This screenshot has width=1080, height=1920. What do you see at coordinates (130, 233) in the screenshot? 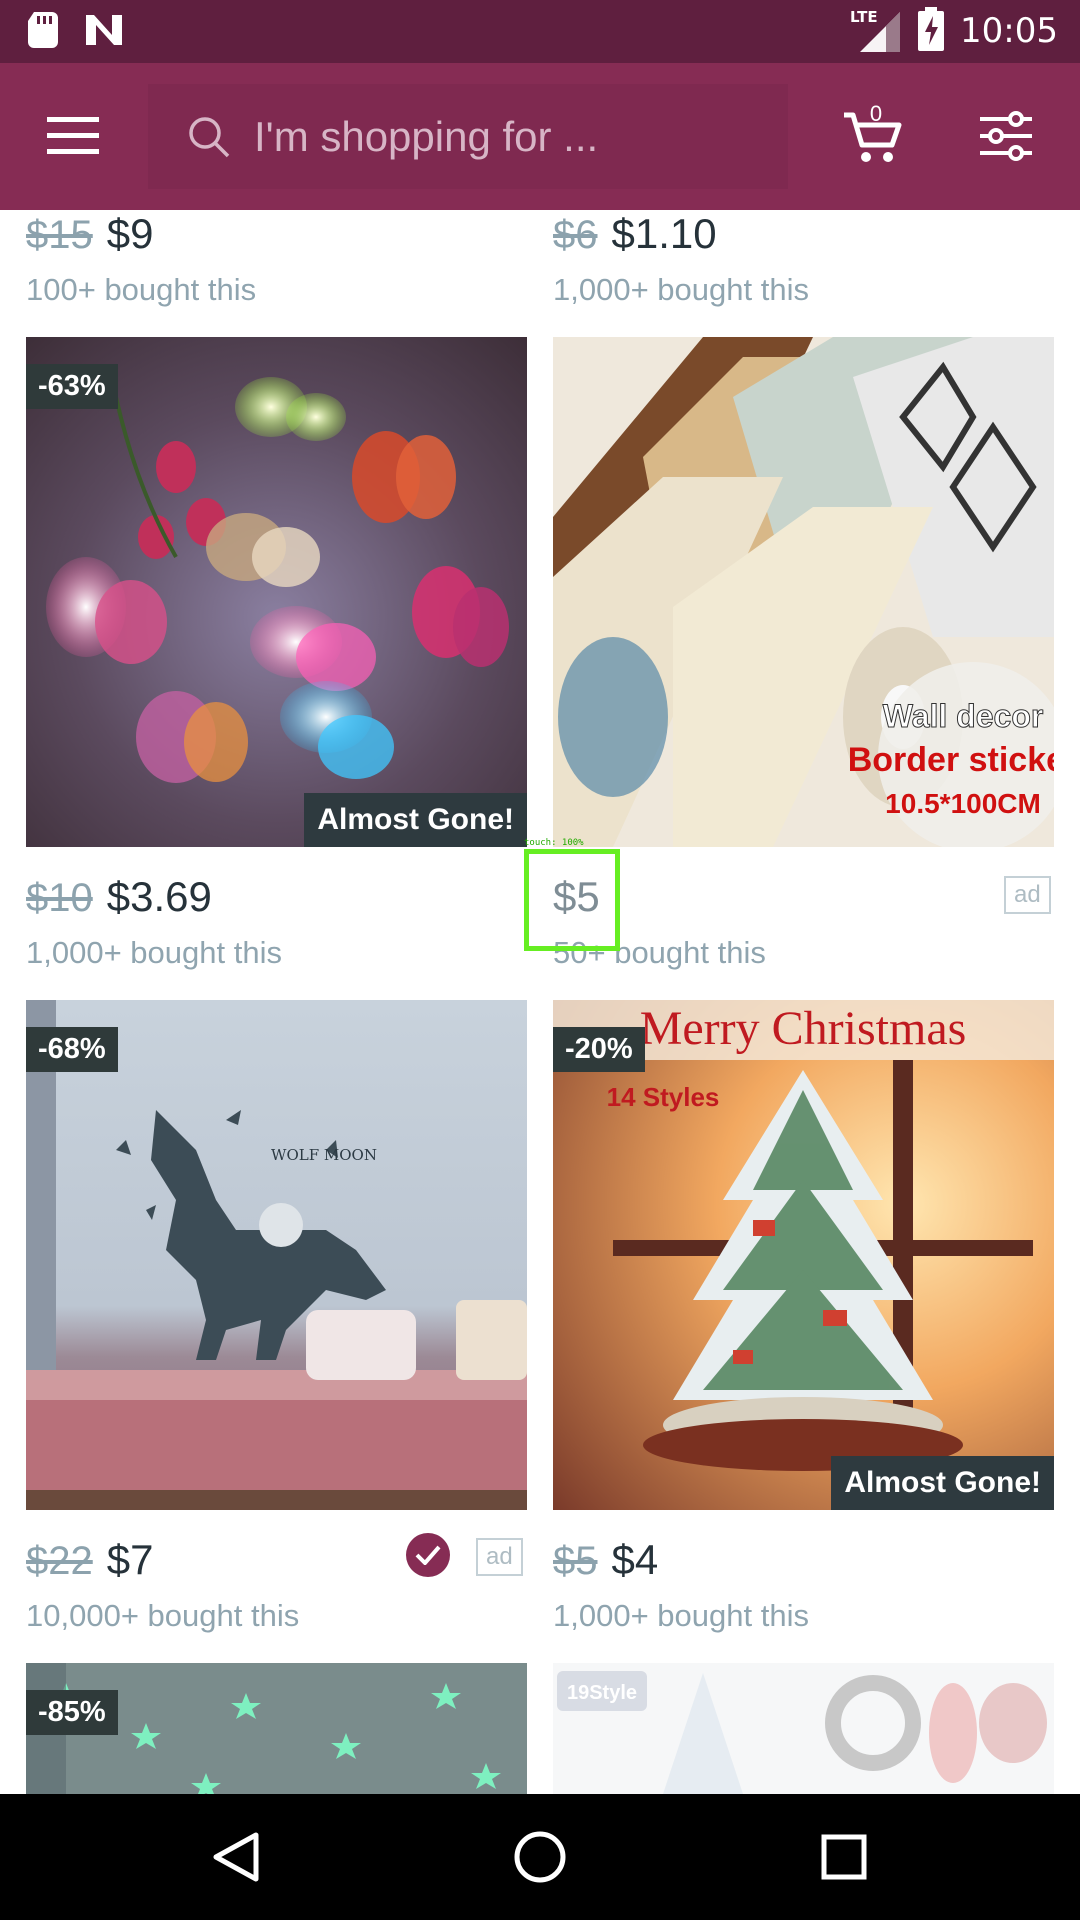
I see `sale-price: $9` at bounding box center [130, 233].